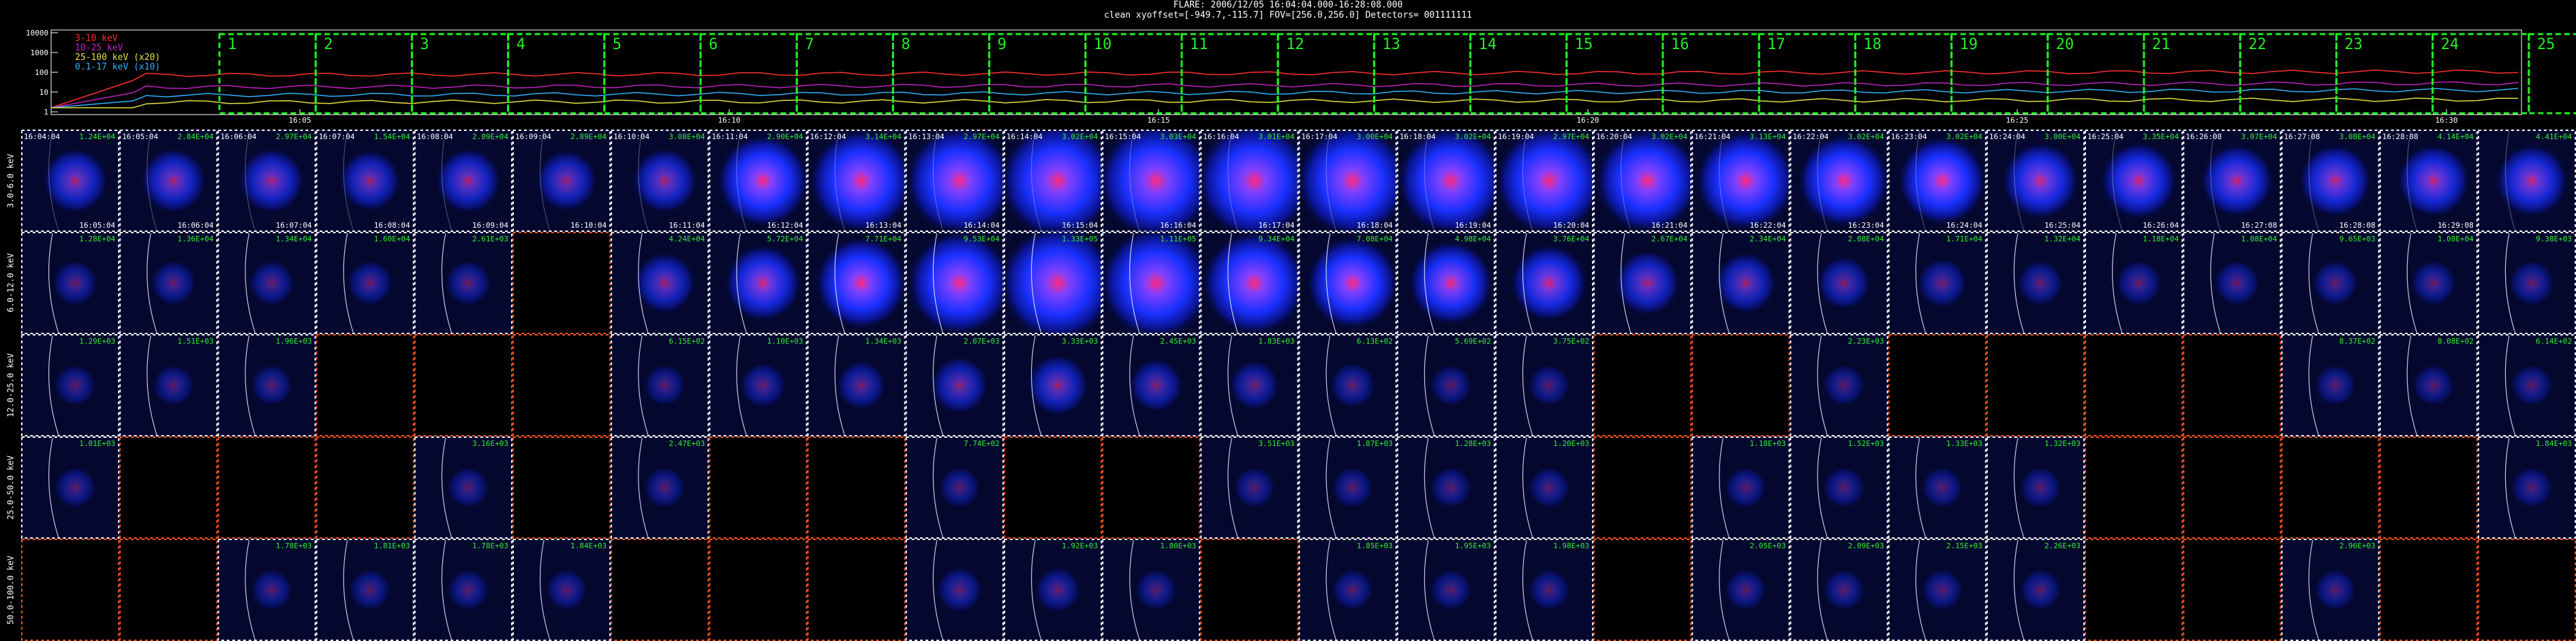  Describe the element at coordinates (1571, 545) in the screenshot. I see `cell-peak-value: 1.98E+03` at that location.